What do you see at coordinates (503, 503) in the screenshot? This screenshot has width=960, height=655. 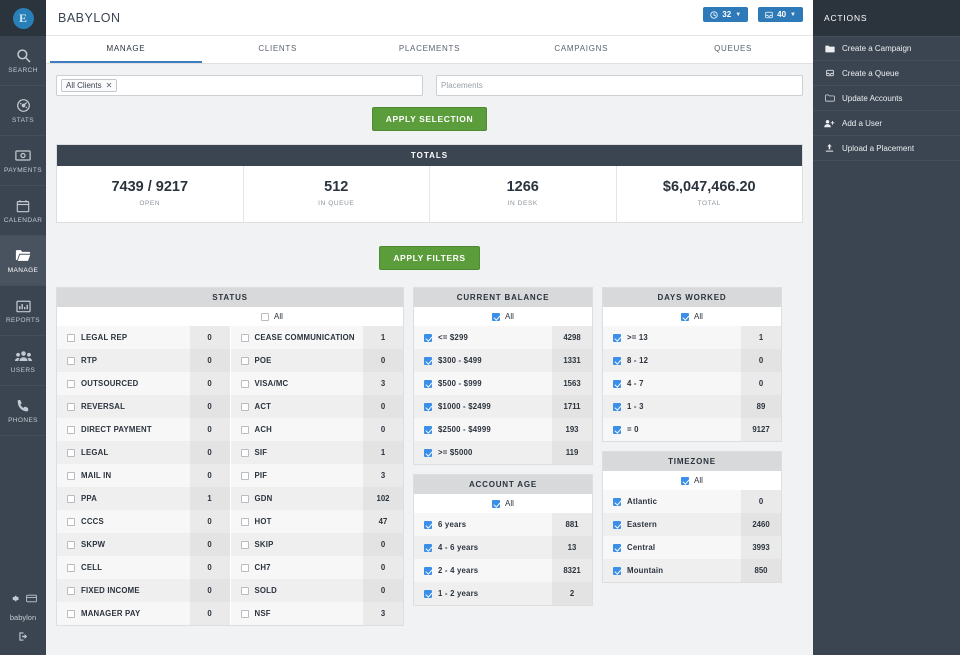 I see `panel-account-age-all-row: All` at bounding box center [503, 503].